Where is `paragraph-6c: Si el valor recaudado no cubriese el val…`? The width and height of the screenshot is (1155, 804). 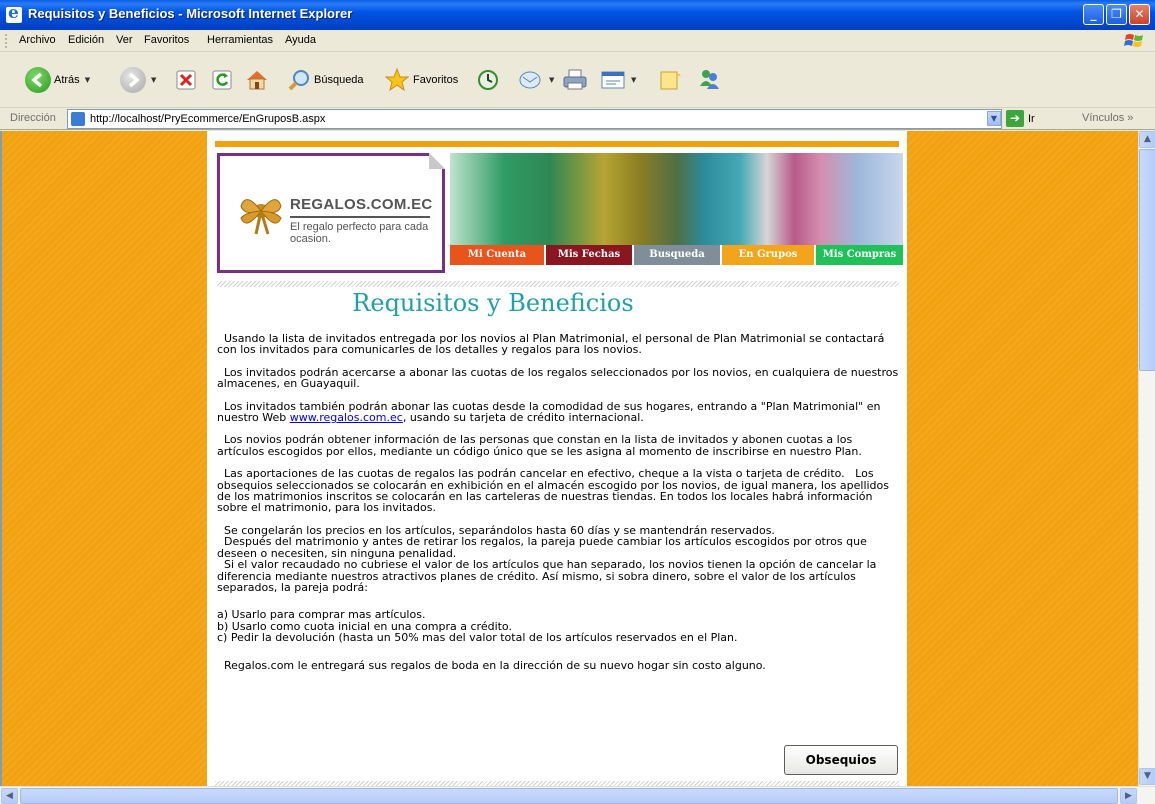 paragraph-6c: Si el valor recaudado no cubriese el val… is located at coordinates (548, 576).